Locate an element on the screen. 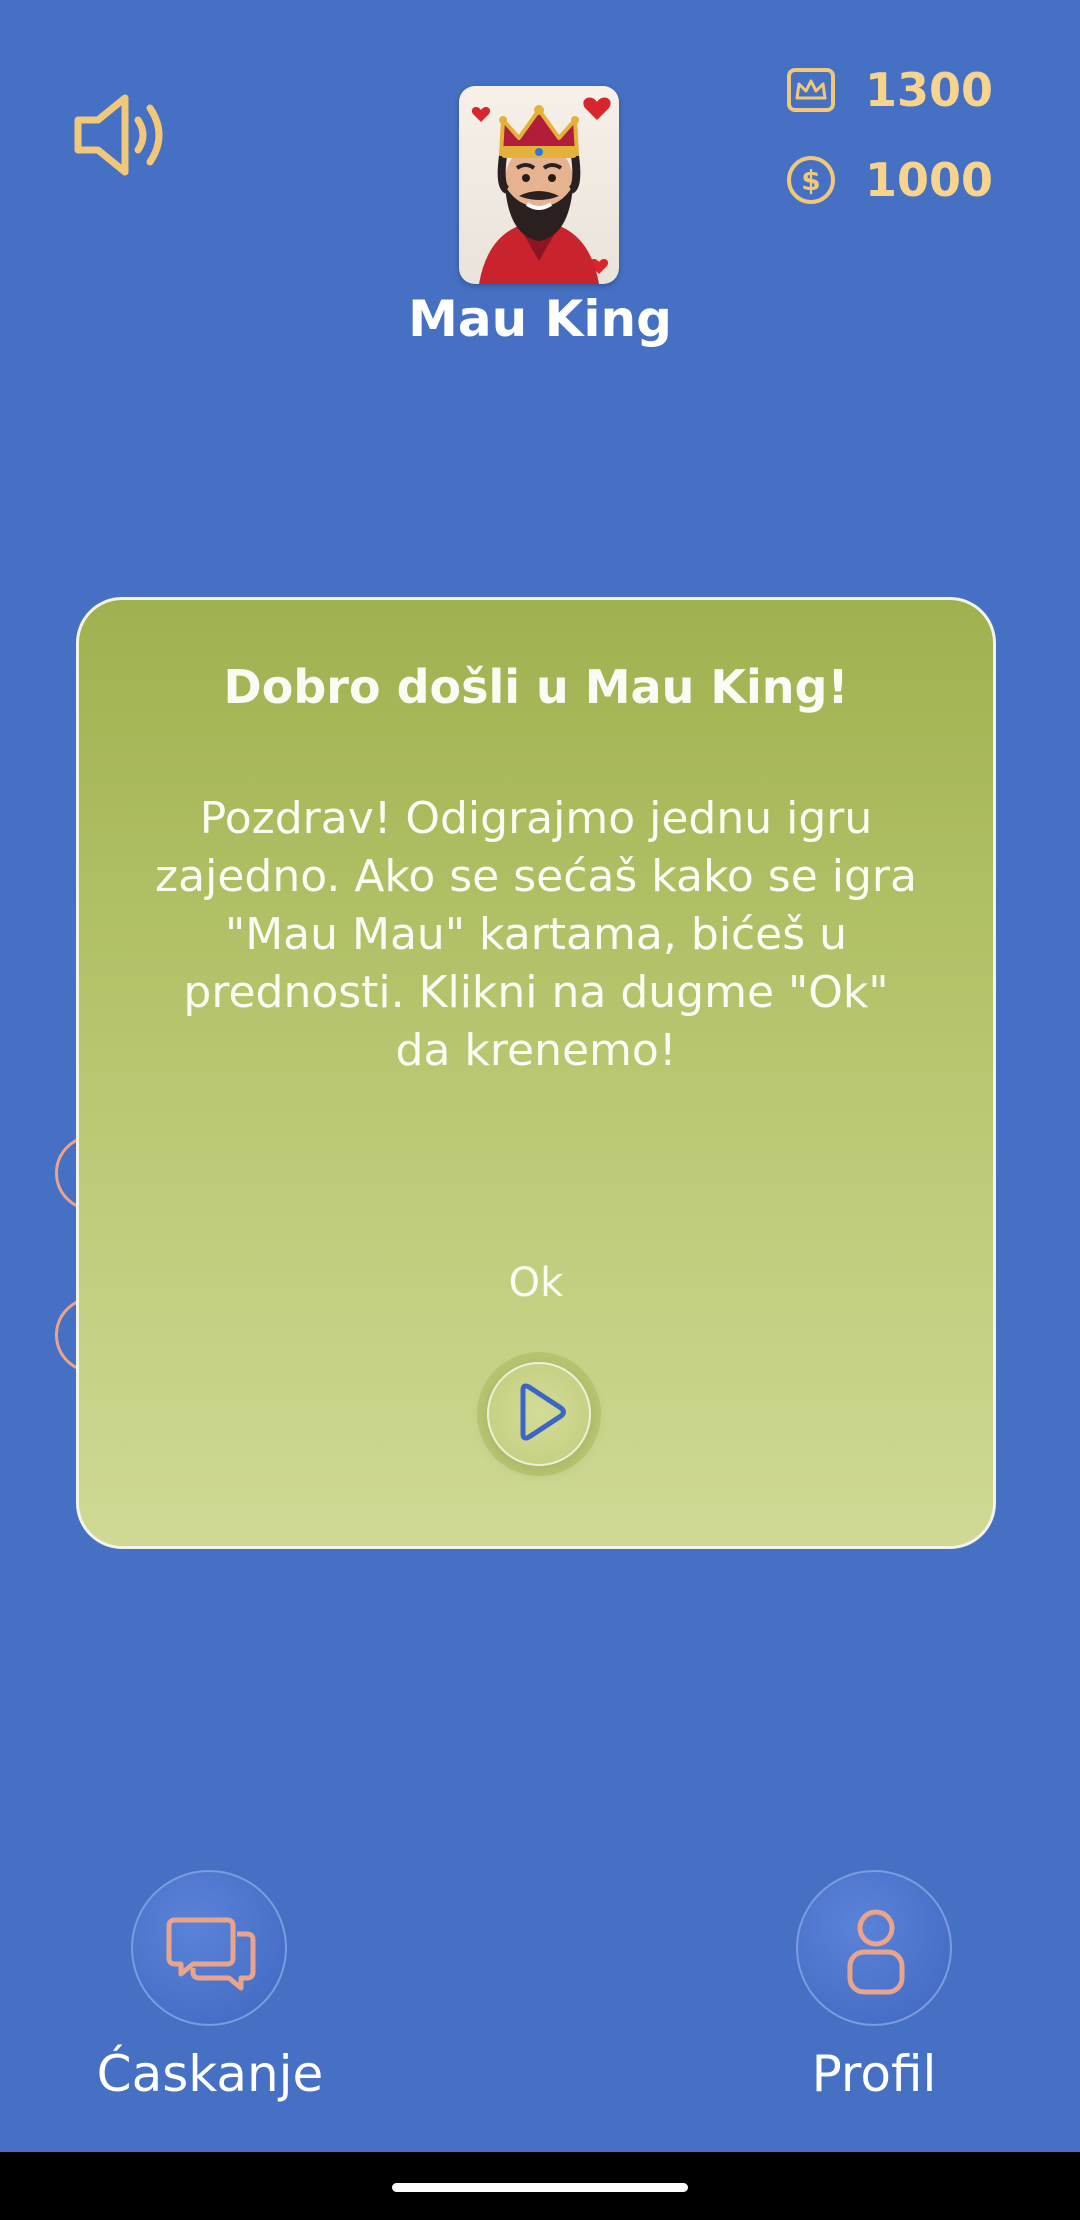  ok-label: Ok is located at coordinates (536, 1283).